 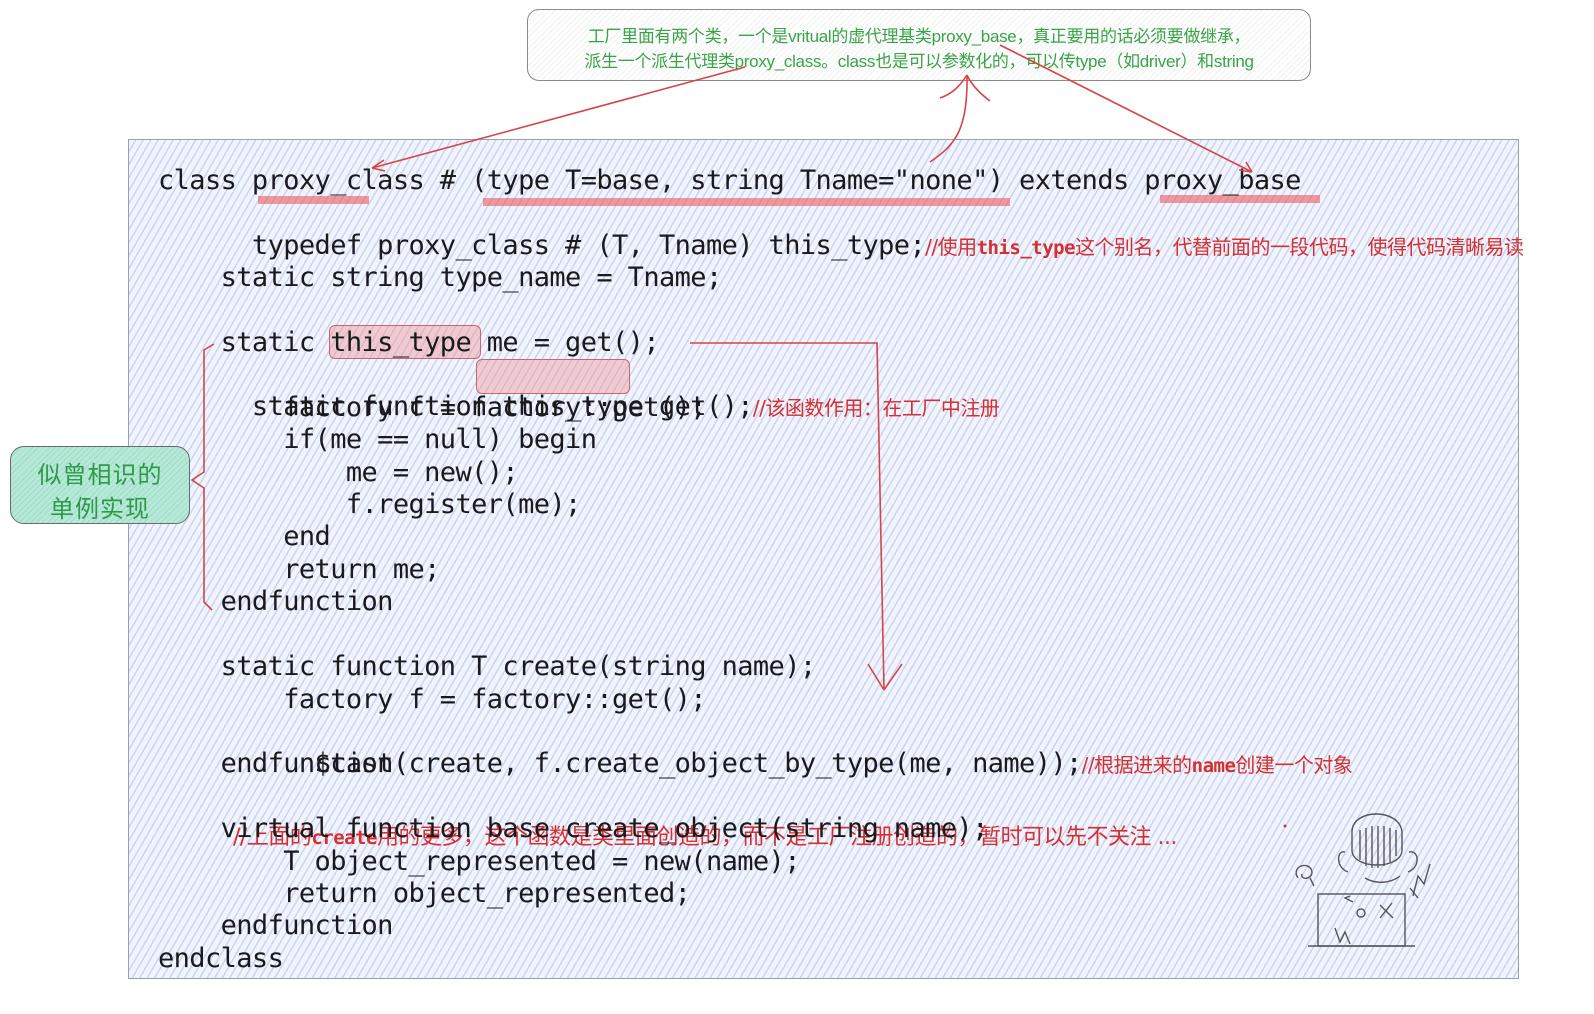 What do you see at coordinates (244, 536) in the screenshot?
I see `code-line: end` at bounding box center [244, 536].